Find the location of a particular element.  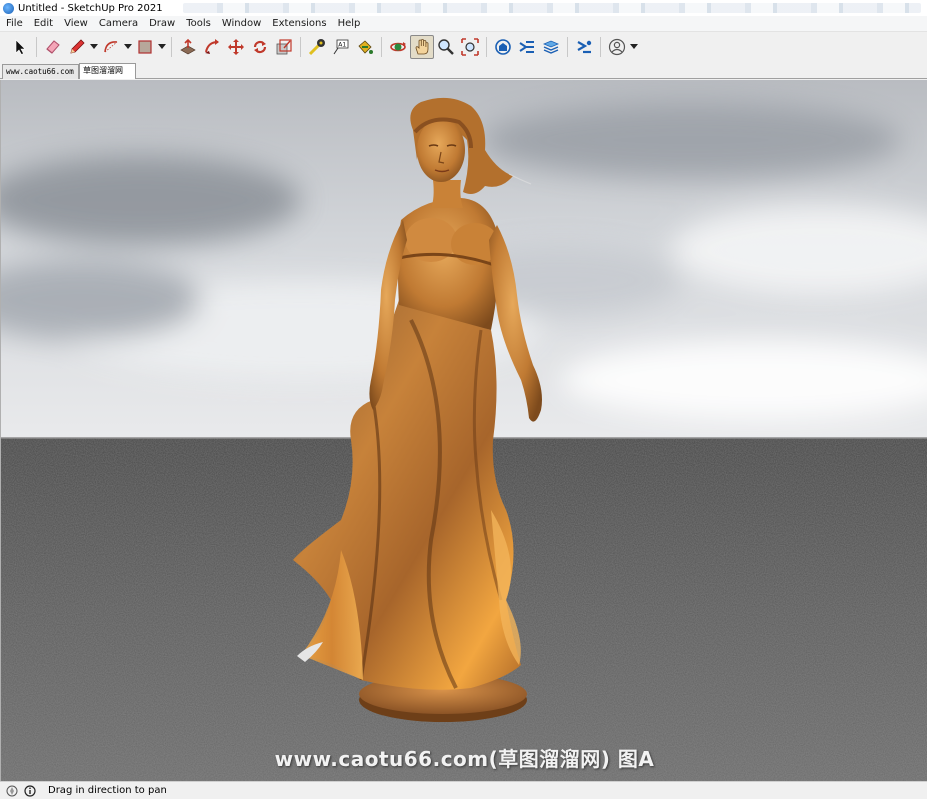

scene-tab-caotu-liuliu: 草图溜溜网 is located at coordinates (107, 71).